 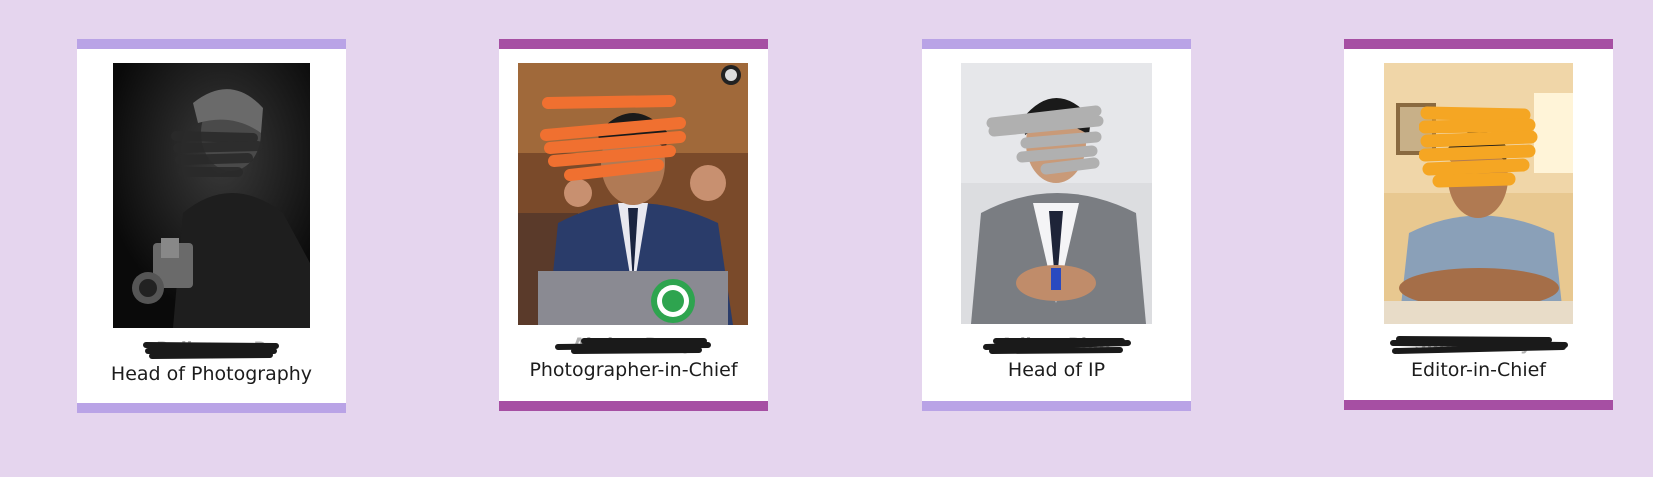 I want to click on member-name: Suhas Vaidya, so click(x=1478, y=345).